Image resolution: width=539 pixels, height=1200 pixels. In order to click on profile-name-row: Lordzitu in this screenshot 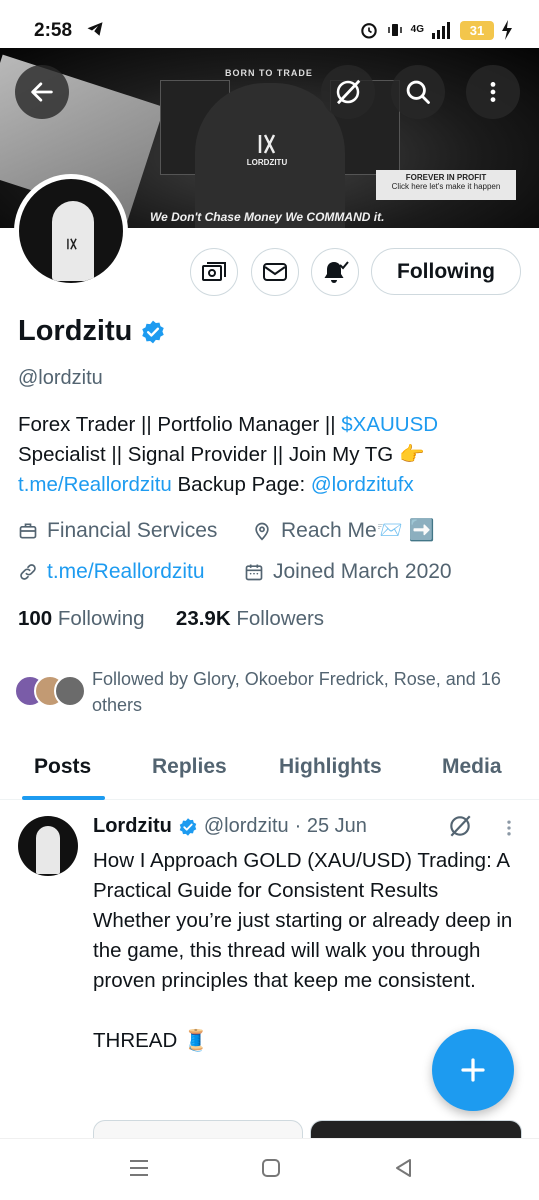, I will do `click(92, 331)`.